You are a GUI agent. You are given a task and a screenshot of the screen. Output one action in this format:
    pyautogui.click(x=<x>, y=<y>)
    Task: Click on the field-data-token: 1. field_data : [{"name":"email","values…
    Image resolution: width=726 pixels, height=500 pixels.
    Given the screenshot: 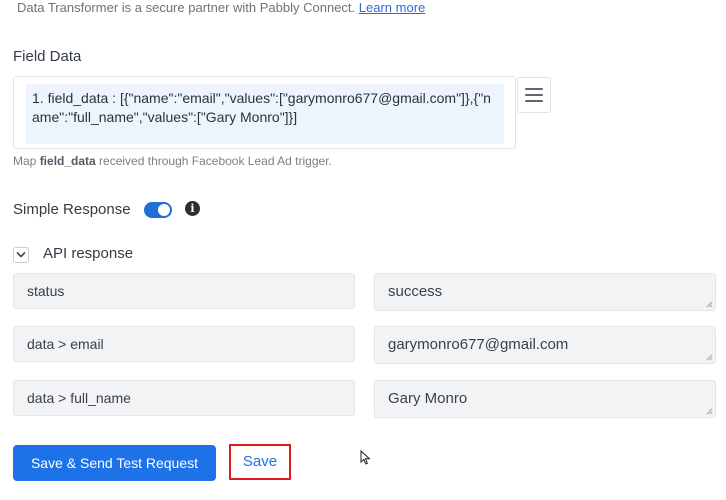 What is the action you would take?
    pyautogui.click(x=265, y=114)
    